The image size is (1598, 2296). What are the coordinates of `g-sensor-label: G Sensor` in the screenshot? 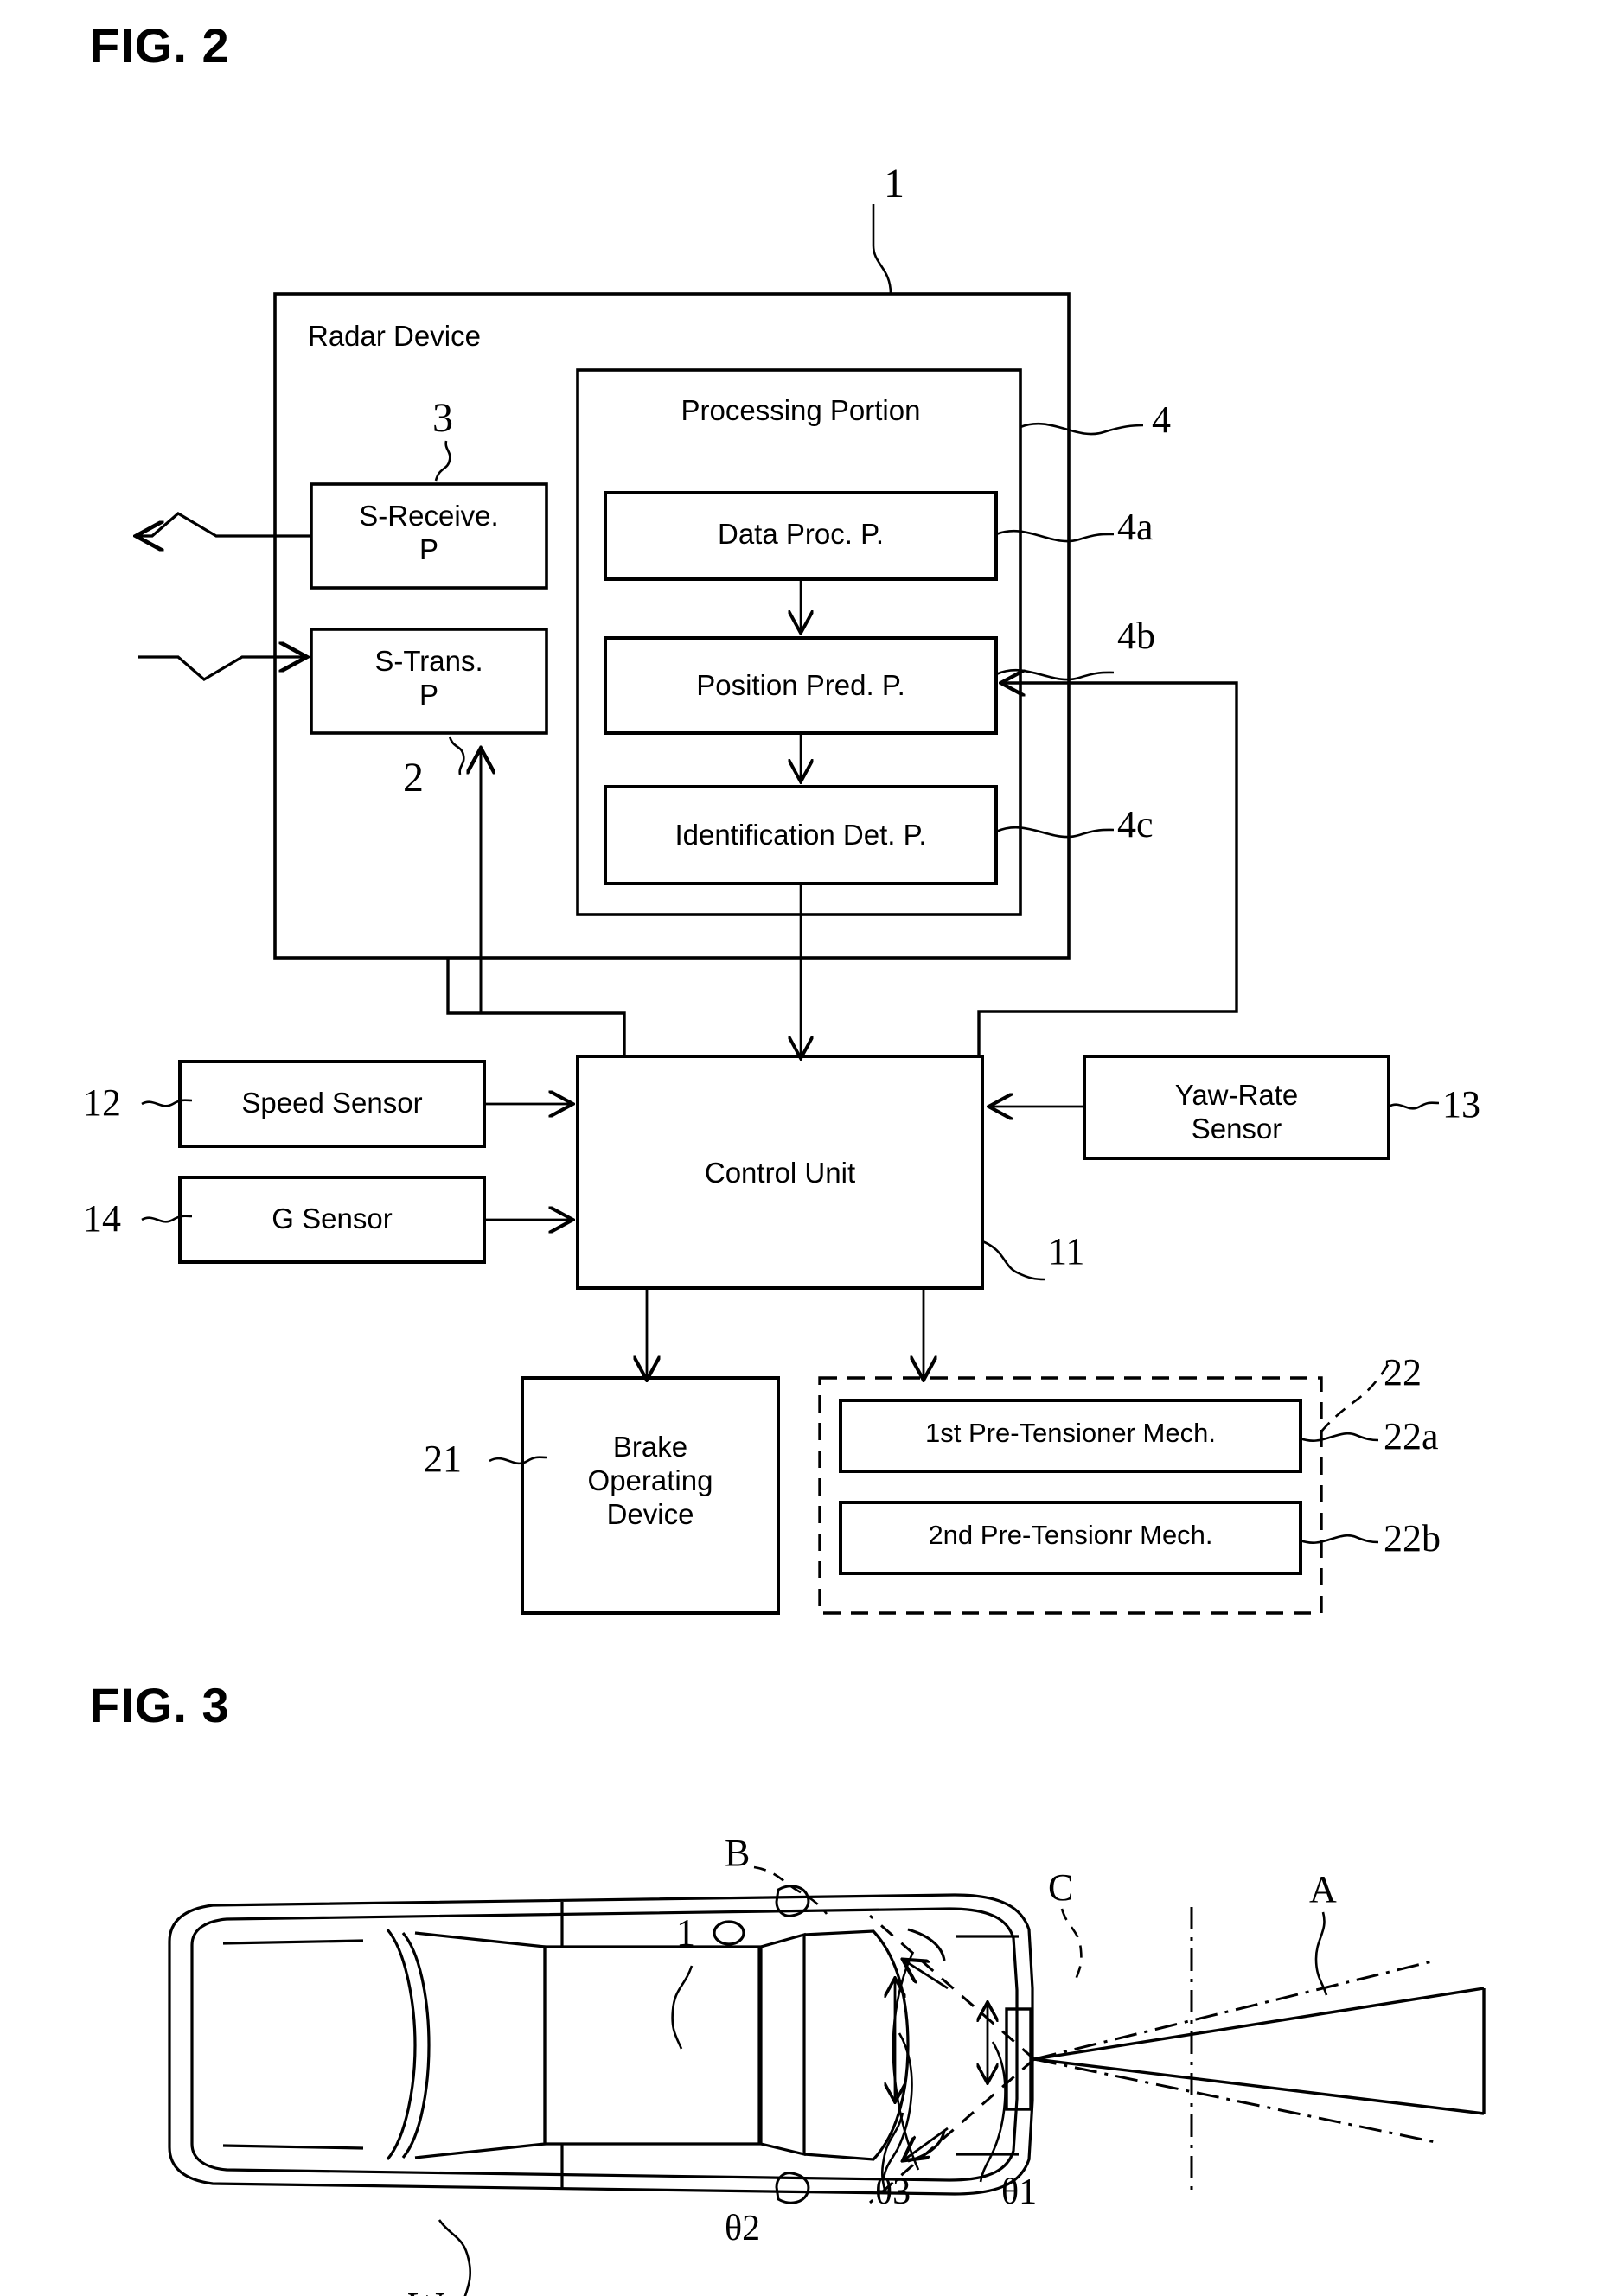 It's located at (332, 1218).